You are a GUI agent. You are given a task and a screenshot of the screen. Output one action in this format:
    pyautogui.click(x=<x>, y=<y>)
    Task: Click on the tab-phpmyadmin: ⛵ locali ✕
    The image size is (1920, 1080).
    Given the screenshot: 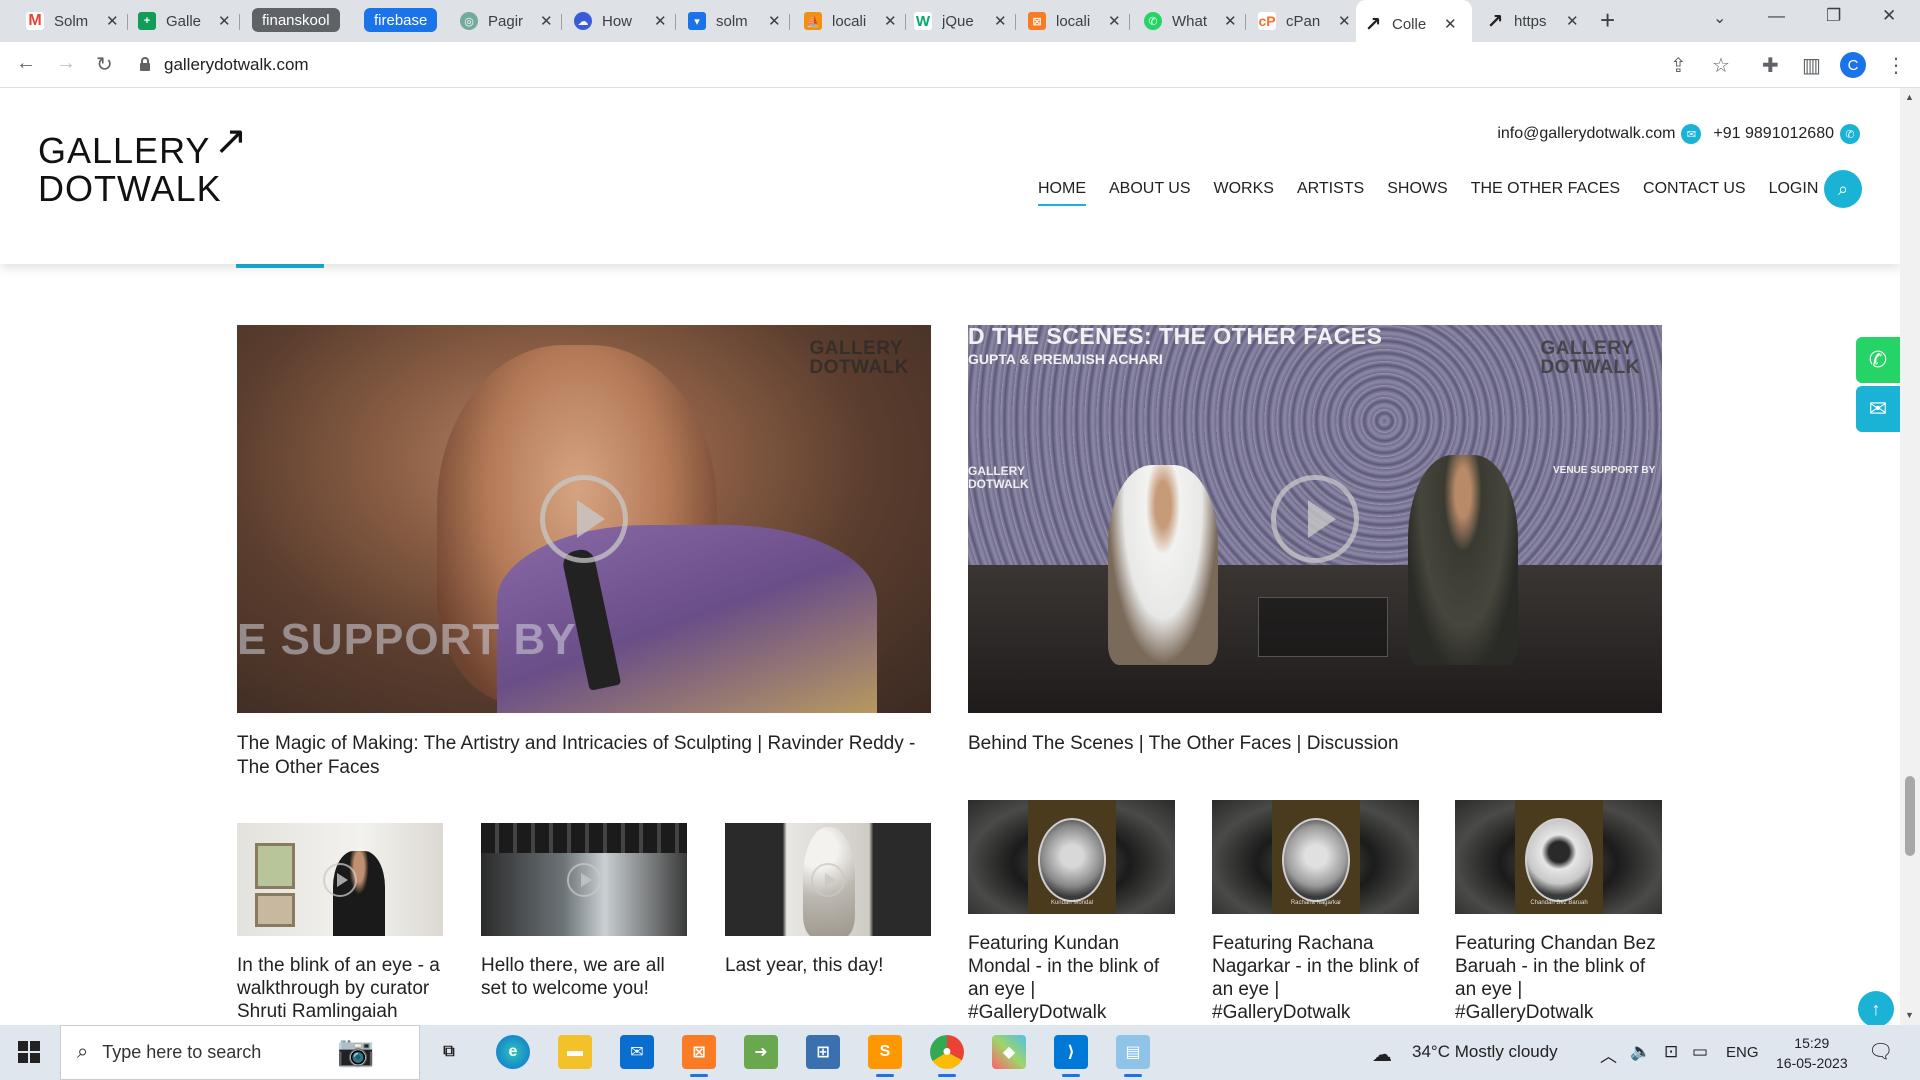 What is the action you would take?
    pyautogui.click(x=851, y=21)
    